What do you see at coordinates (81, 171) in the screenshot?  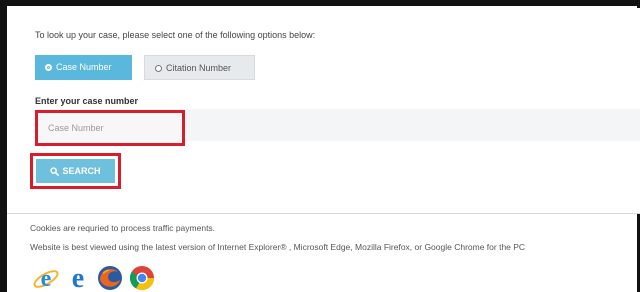 I see `search-button-label: SEARCH` at bounding box center [81, 171].